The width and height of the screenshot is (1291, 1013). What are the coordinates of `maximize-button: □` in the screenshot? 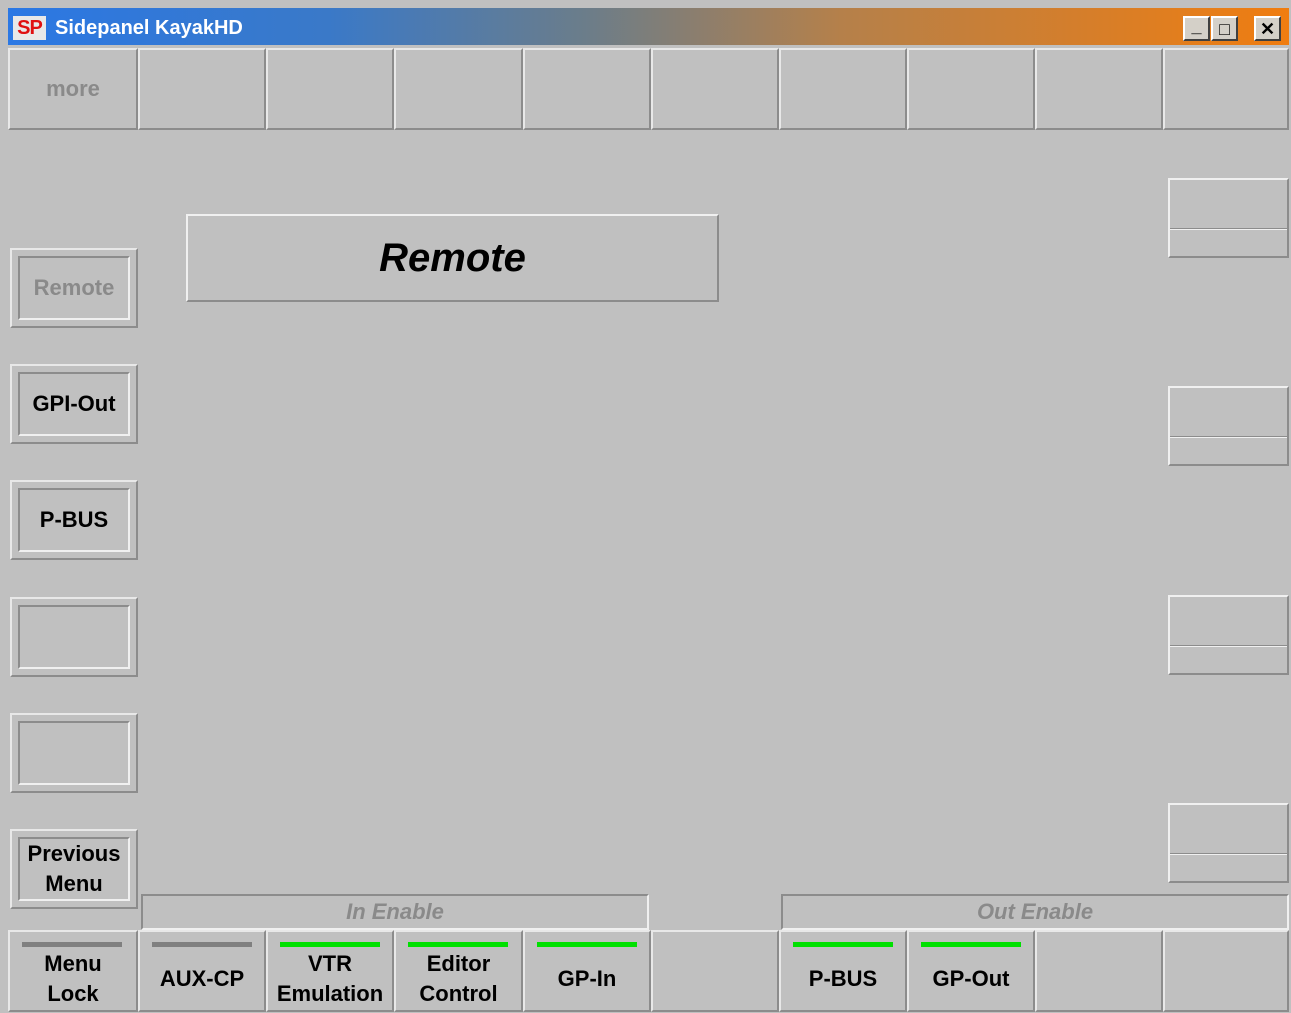 It's located at (1224, 28).